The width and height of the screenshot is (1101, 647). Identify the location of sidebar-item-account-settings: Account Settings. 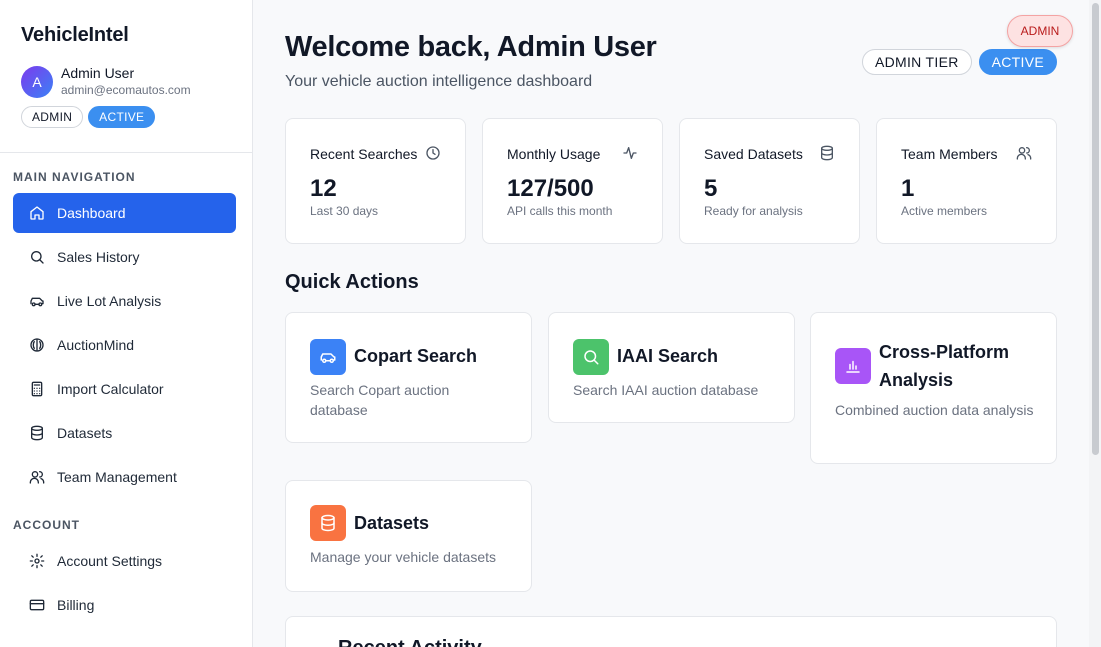
(124, 561).